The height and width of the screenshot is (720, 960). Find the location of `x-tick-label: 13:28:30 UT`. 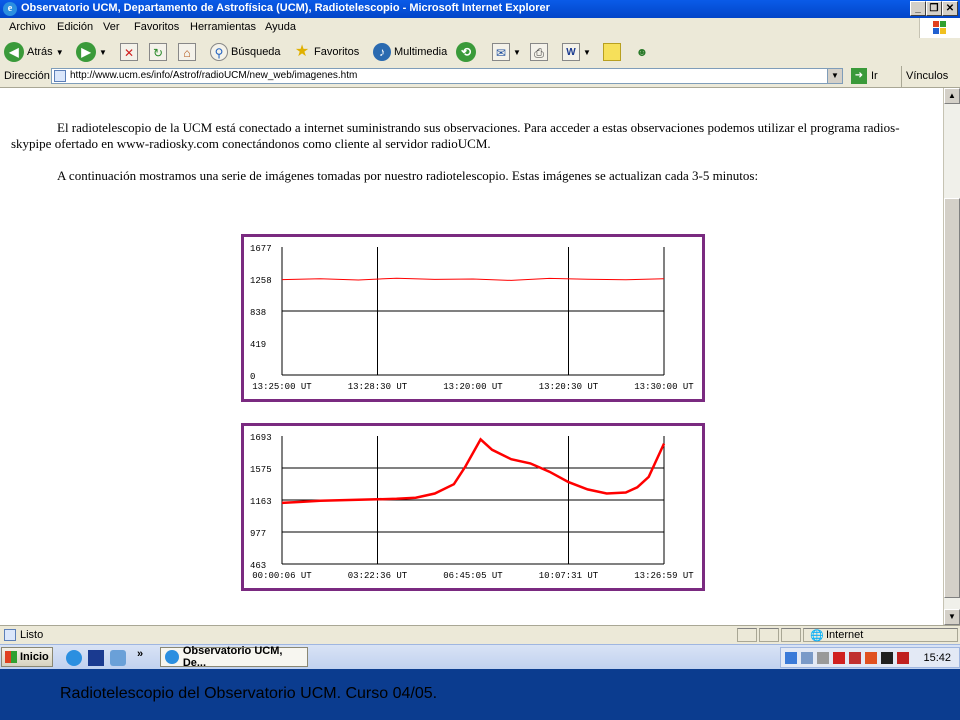

x-tick-label: 13:28:30 UT is located at coordinates (378, 387).